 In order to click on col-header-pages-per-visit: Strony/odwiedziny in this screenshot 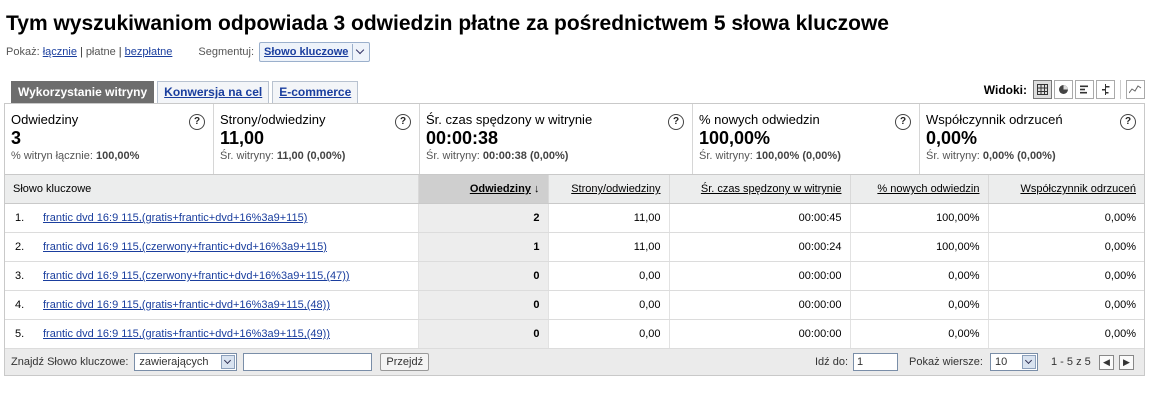, I will do `click(608, 189)`.